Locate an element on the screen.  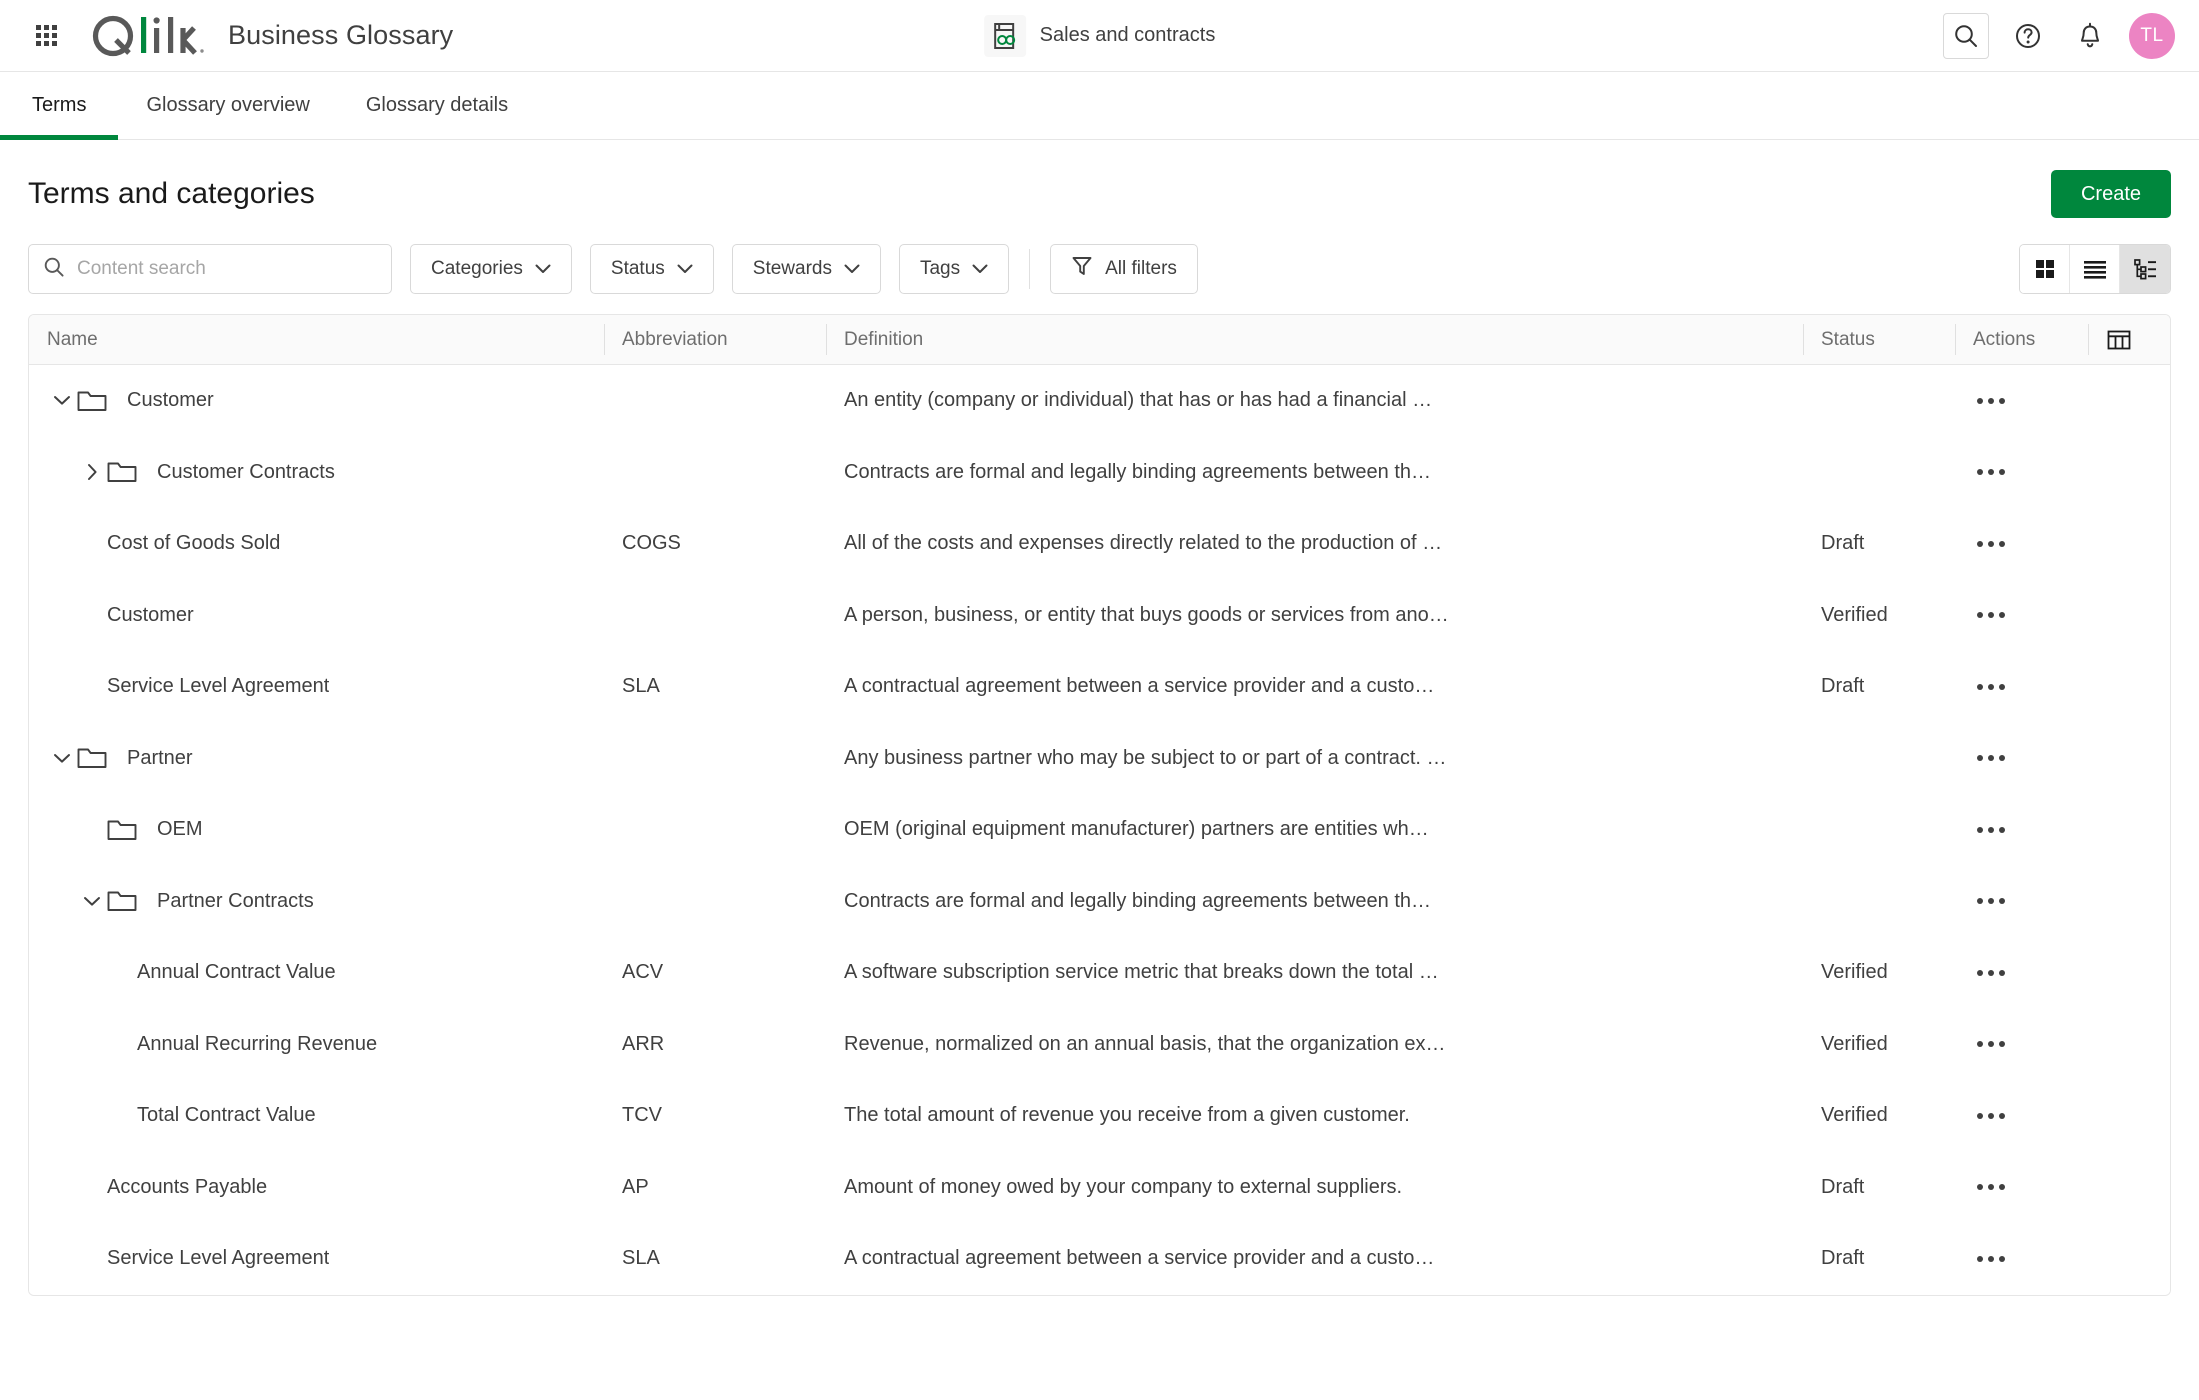
tags-filter-dropdown: Tags is located at coordinates (954, 269).